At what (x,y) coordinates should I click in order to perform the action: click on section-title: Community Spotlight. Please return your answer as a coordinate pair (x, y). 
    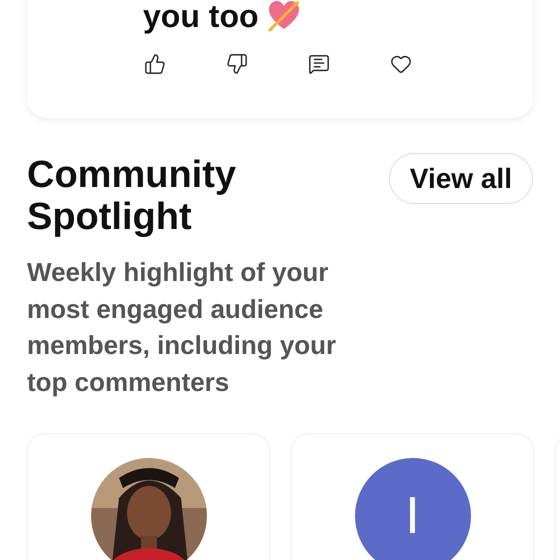
    Looking at the image, I should click on (132, 196).